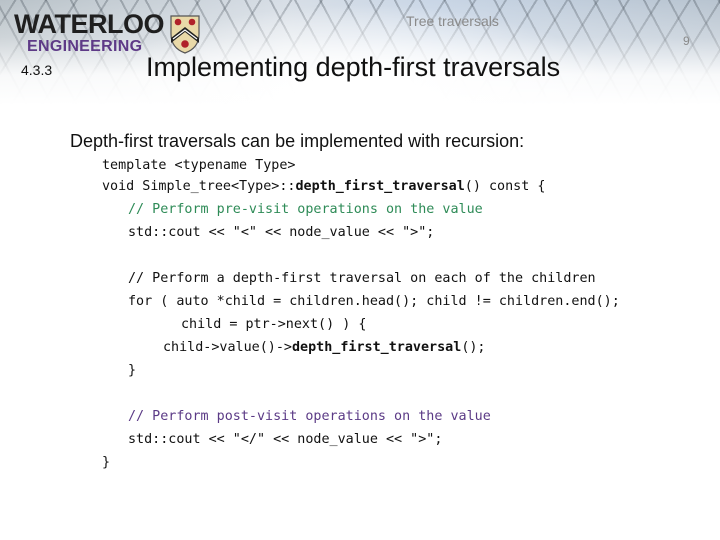 This screenshot has width=720, height=540. I want to click on code-line: child->value()->depth_first_traversal();, so click(324, 347).